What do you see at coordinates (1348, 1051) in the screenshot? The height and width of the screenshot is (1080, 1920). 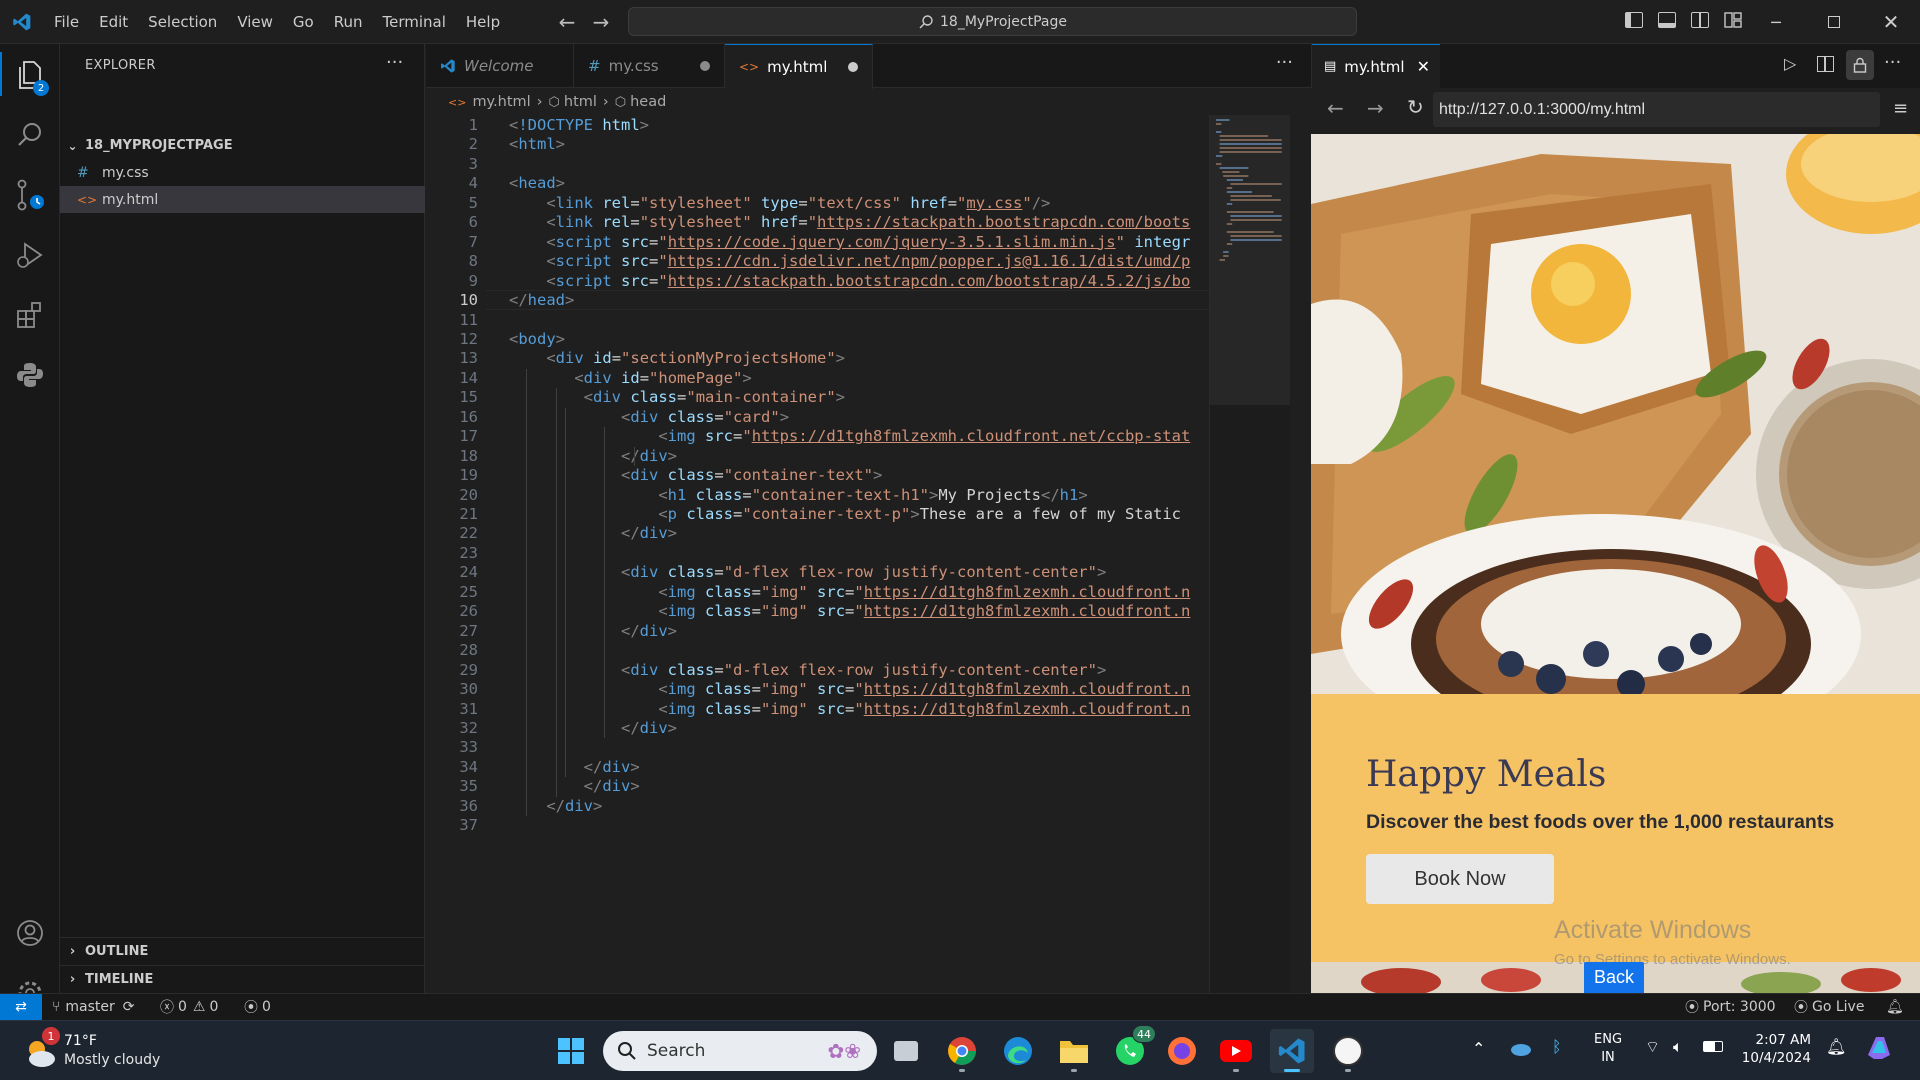 I see `app-icon` at bounding box center [1348, 1051].